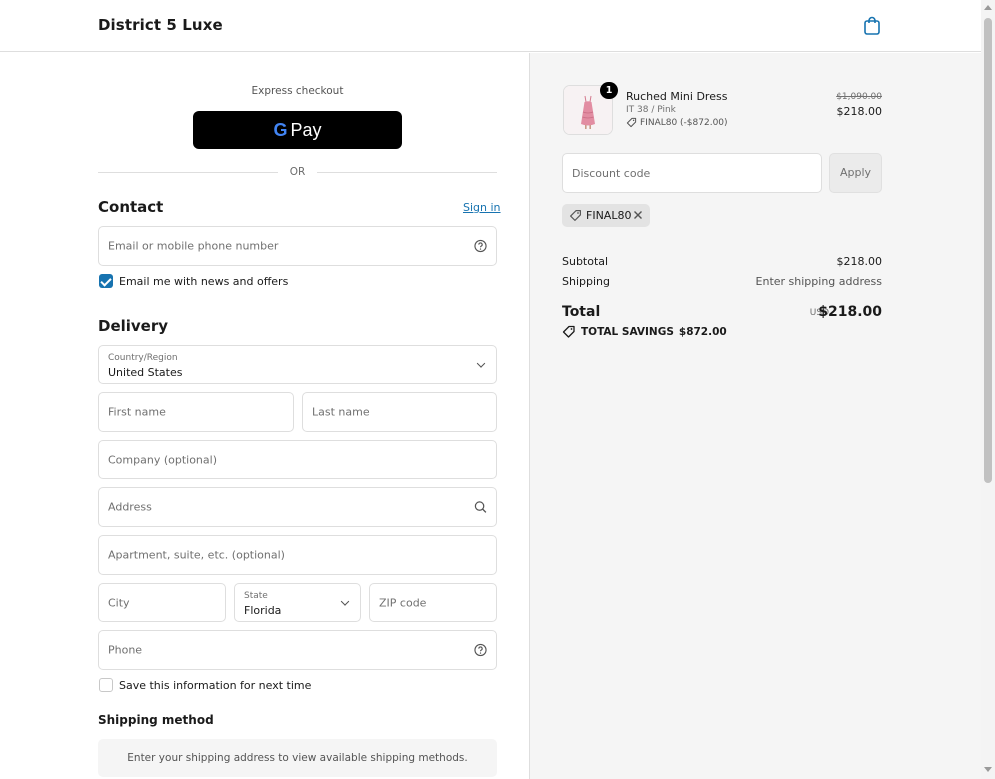 This screenshot has width=995, height=779. I want to click on city-field: City, so click(162, 602).